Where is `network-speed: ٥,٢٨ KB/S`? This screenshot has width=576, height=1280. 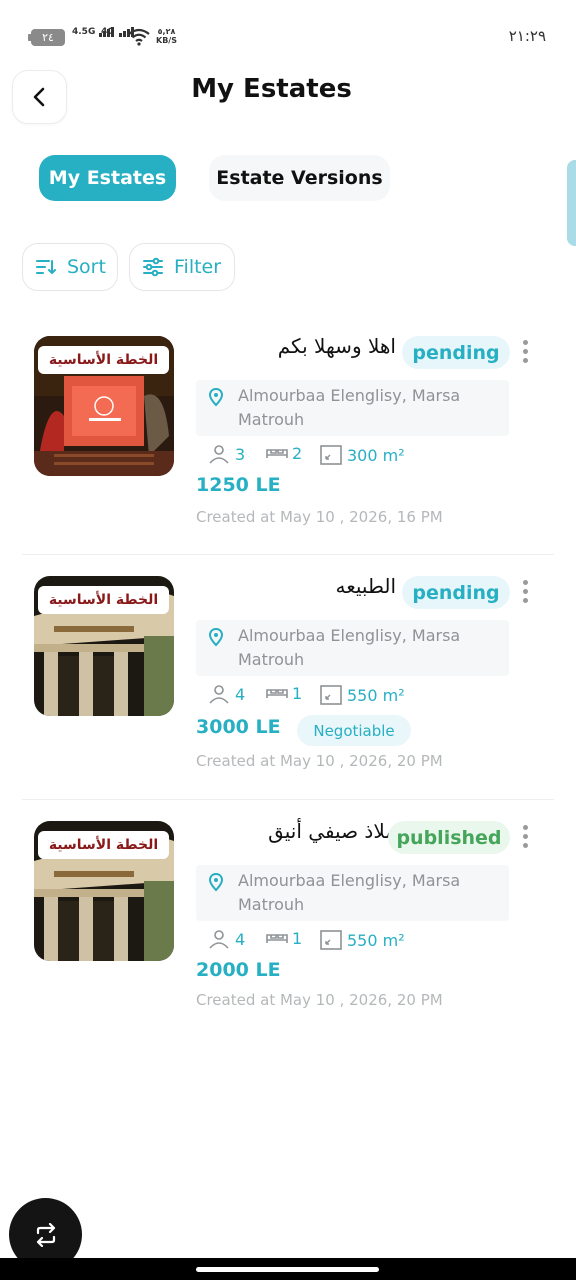 network-speed: ٥,٢٨ KB/S is located at coordinates (166, 36).